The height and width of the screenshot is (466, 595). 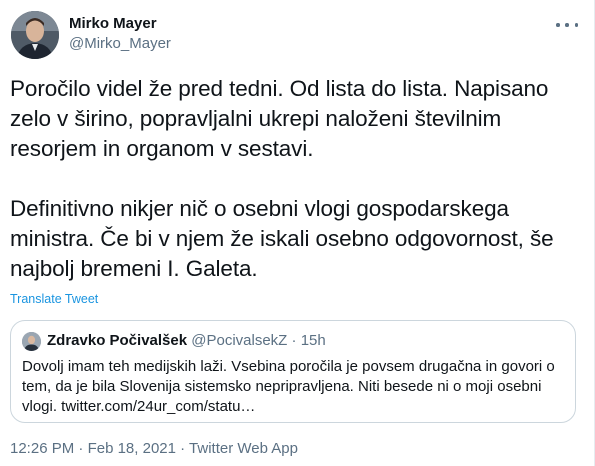 I want to click on author-block: Mirko Mayer @Mirko_Mayer, so click(x=120, y=34).